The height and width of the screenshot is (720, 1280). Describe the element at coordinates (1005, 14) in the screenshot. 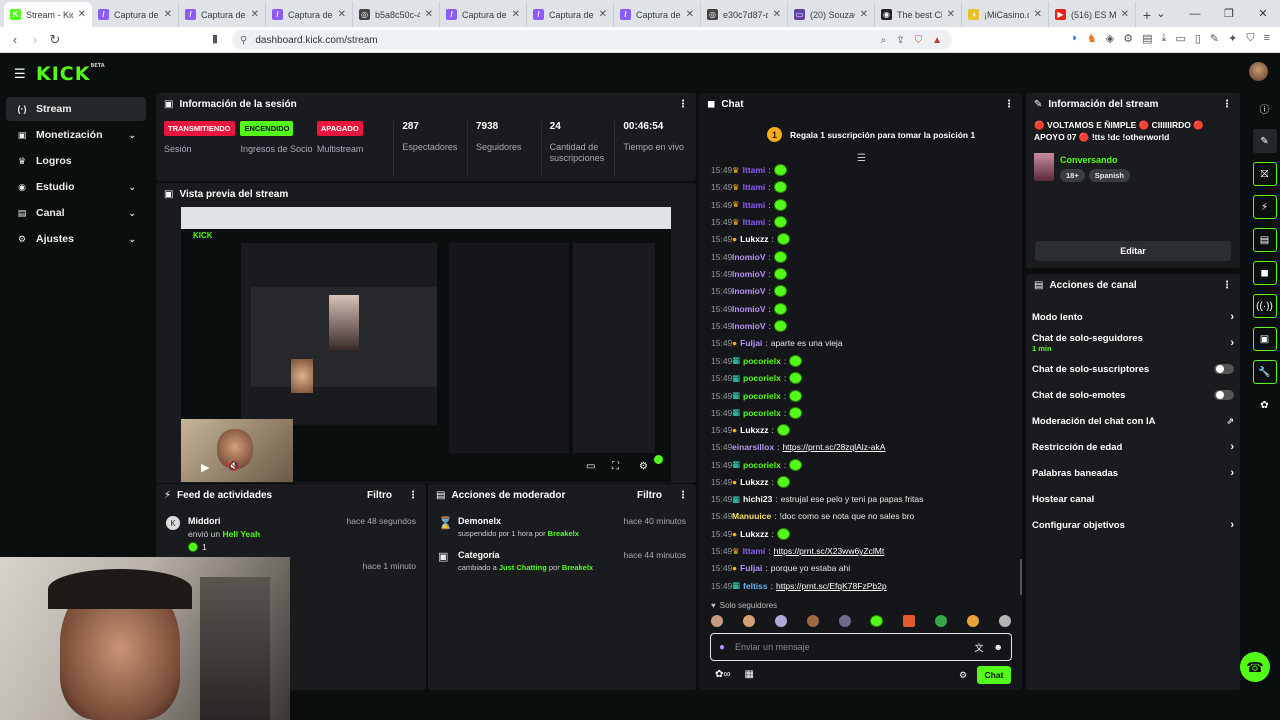

I see `browser-tab: ◑ ¡MiCasino.com ✕` at that location.